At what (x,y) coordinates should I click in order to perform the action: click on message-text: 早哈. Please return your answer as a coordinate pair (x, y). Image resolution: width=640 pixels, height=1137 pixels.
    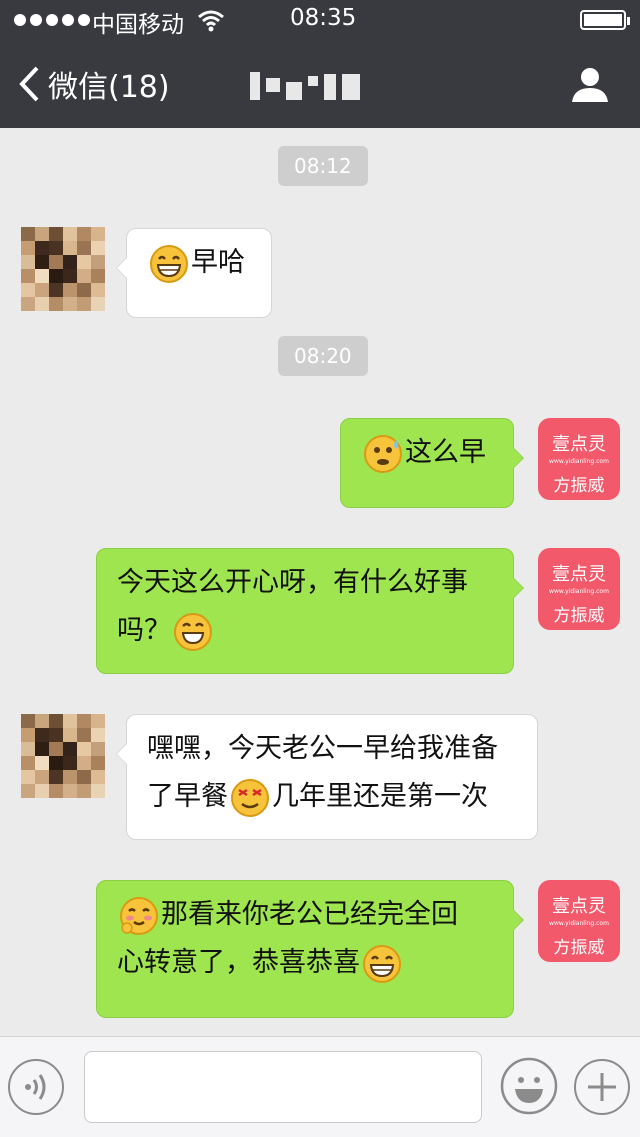
    Looking at the image, I should click on (218, 262).